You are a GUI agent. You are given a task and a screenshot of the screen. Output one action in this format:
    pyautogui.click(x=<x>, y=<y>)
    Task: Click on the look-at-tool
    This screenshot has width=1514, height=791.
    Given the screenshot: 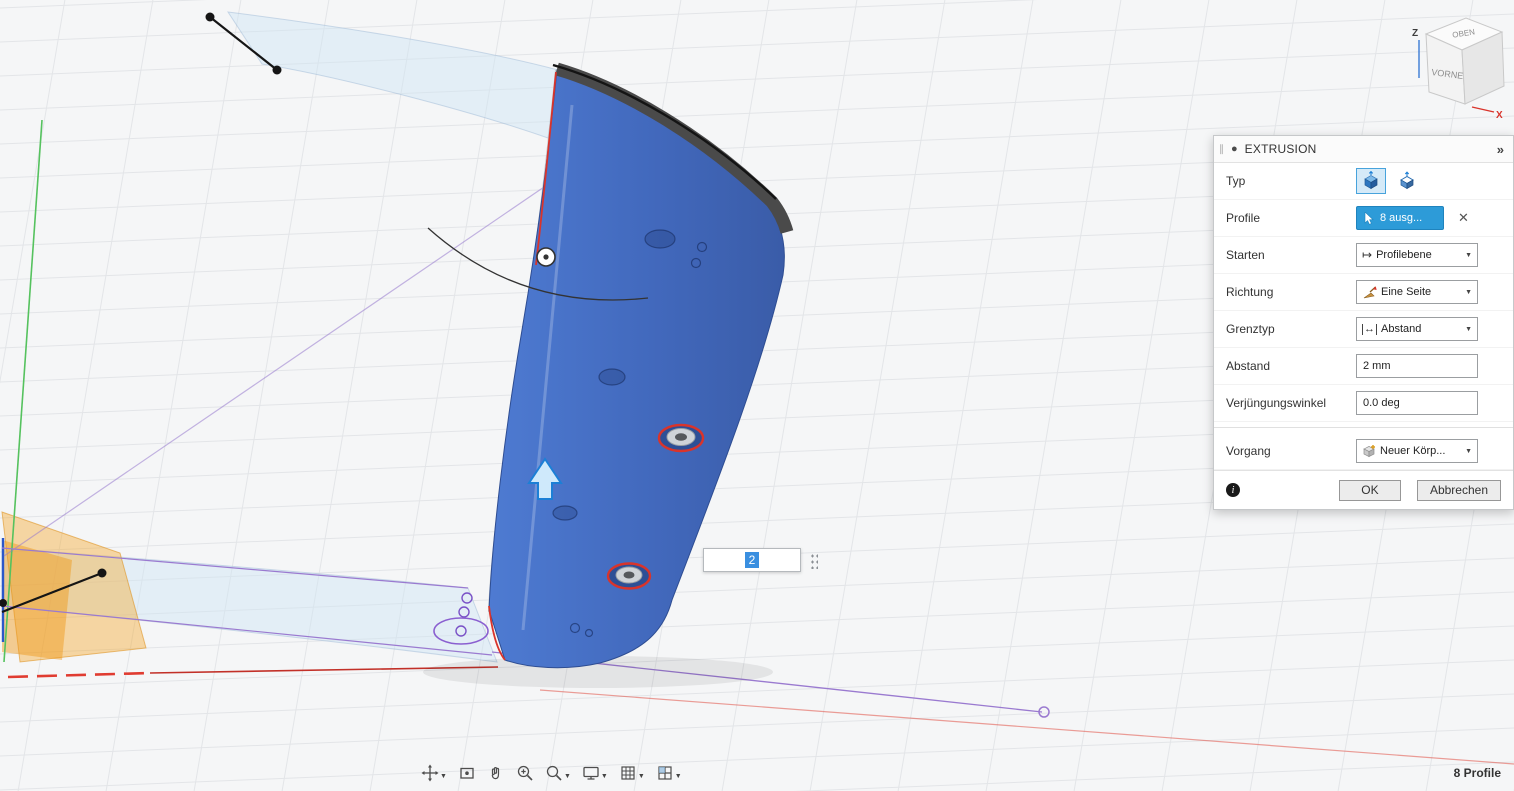 What is the action you would take?
    pyautogui.click(x=467, y=773)
    